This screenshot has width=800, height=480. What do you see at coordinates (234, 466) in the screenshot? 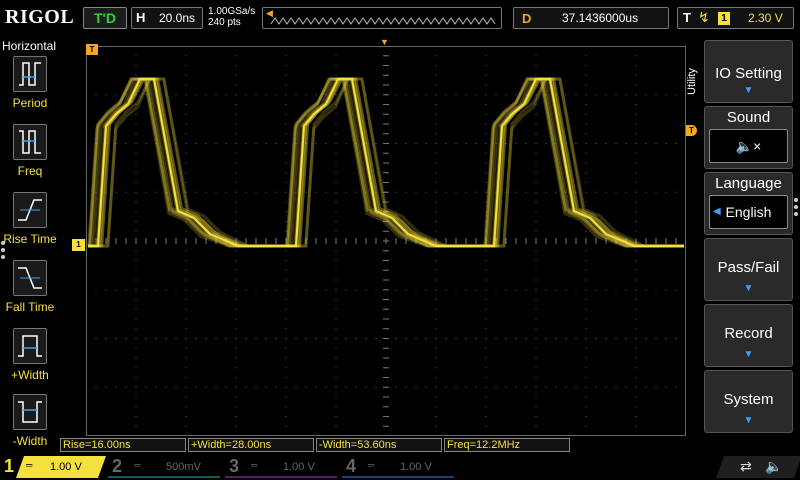
I see `channel3-number: 3` at bounding box center [234, 466].